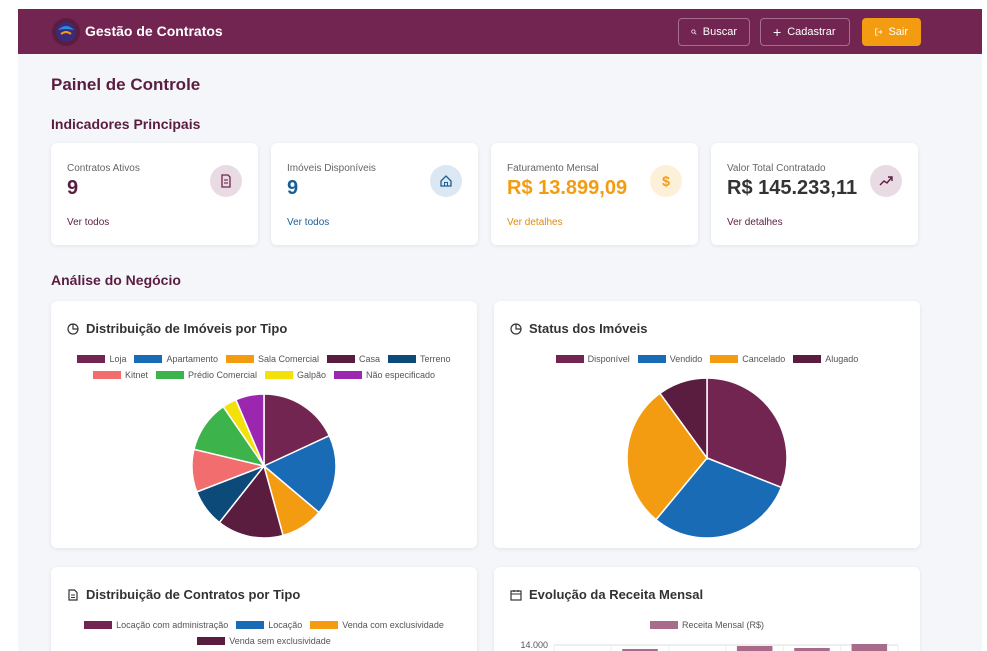  Describe the element at coordinates (898, 32) in the screenshot. I see `logout-button-label: Sair` at that location.